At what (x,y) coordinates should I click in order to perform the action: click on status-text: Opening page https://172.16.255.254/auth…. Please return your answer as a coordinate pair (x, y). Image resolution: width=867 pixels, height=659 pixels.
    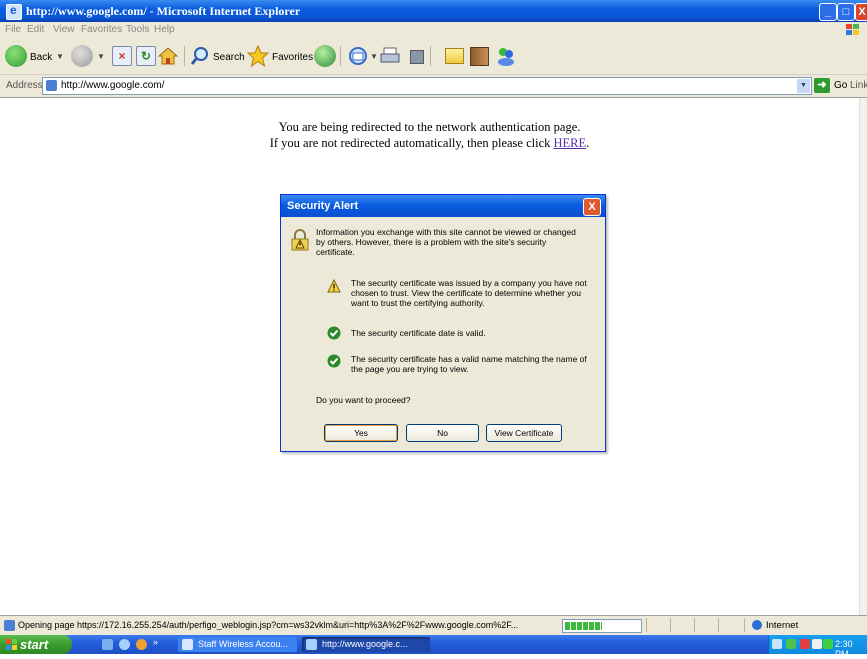
    Looking at the image, I should click on (268, 625).